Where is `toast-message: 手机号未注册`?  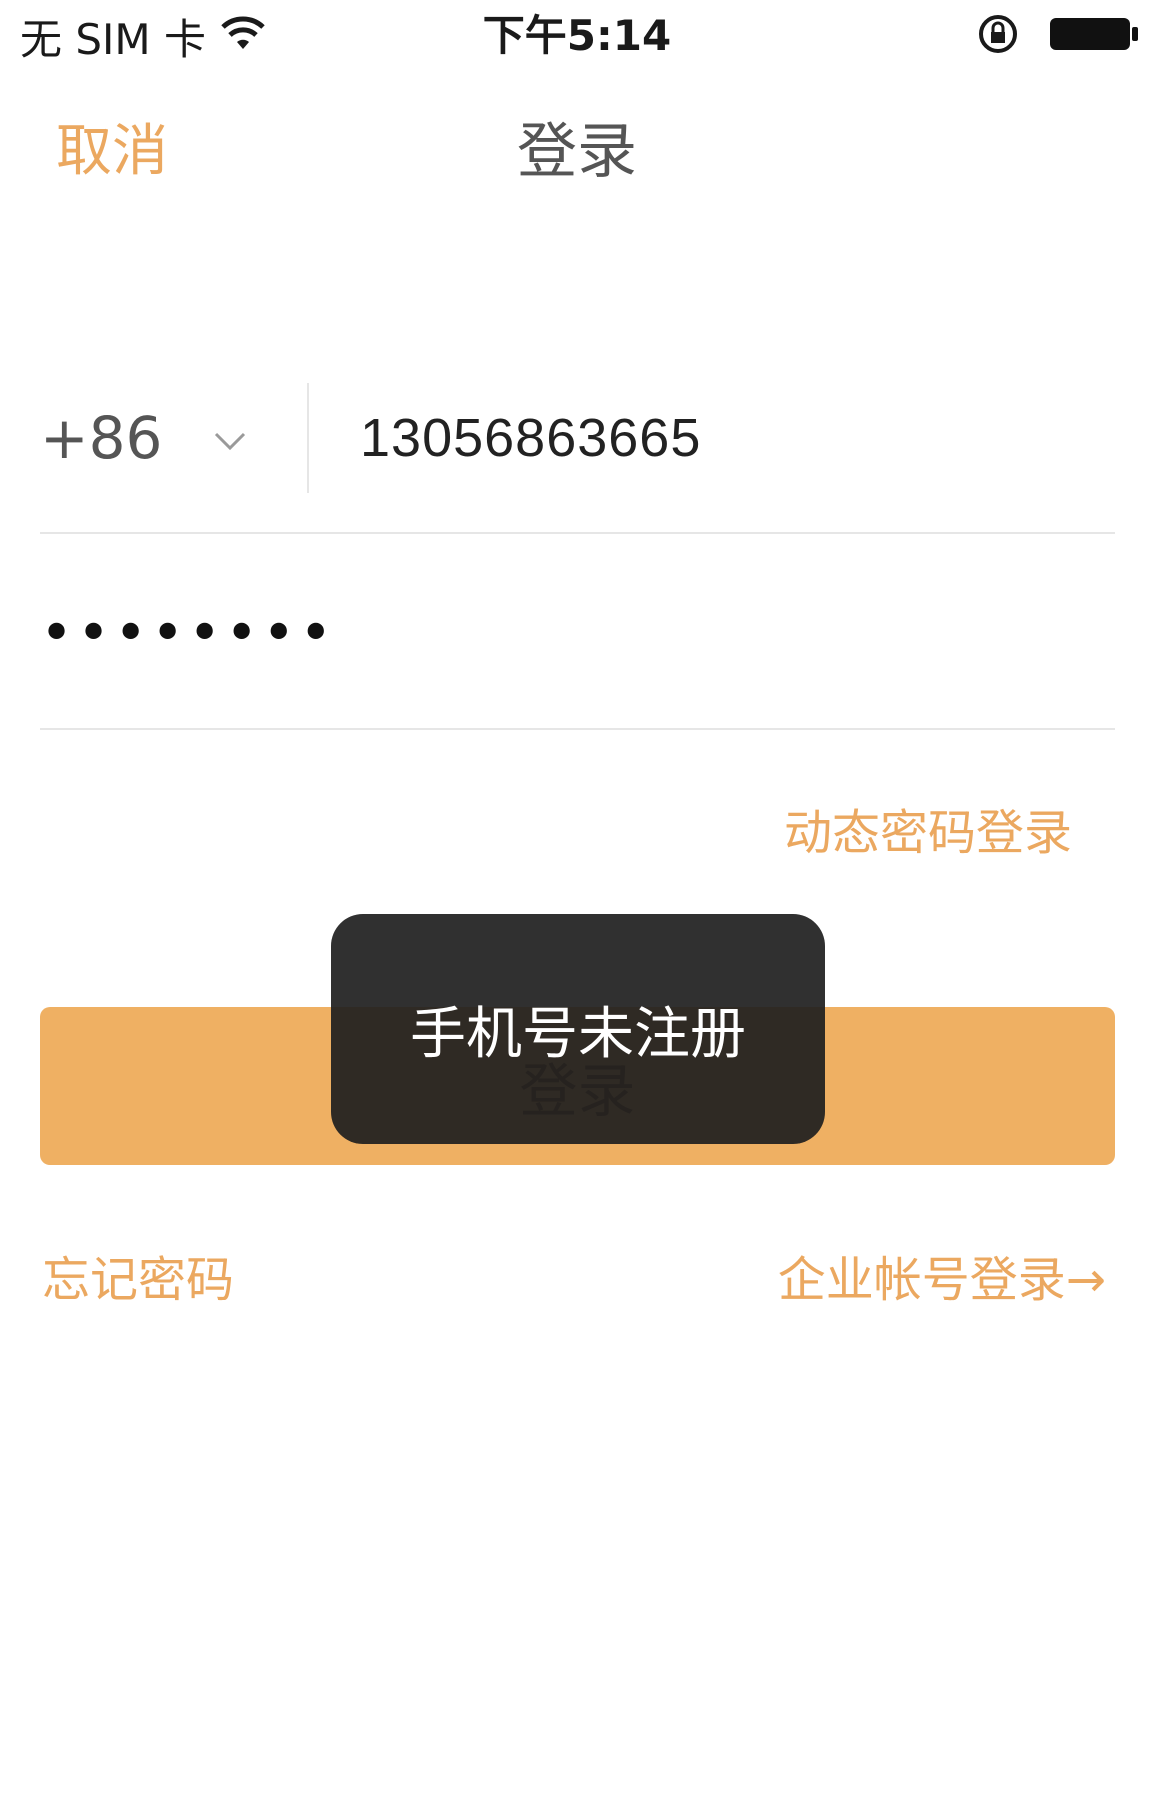 toast-message: 手机号未注册 is located at coordinates (578, 1034).